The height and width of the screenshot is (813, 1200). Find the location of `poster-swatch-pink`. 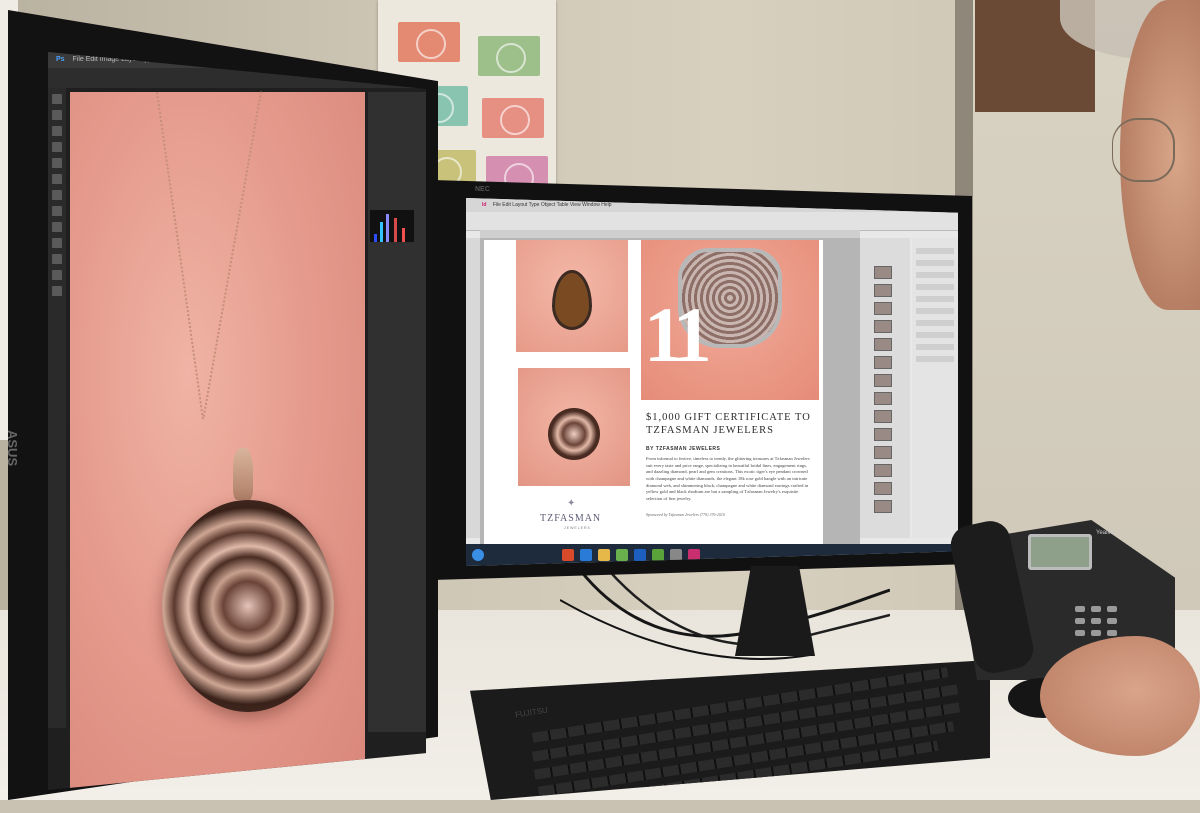

poster-swatch-pink is located at coordinates (513, 118).